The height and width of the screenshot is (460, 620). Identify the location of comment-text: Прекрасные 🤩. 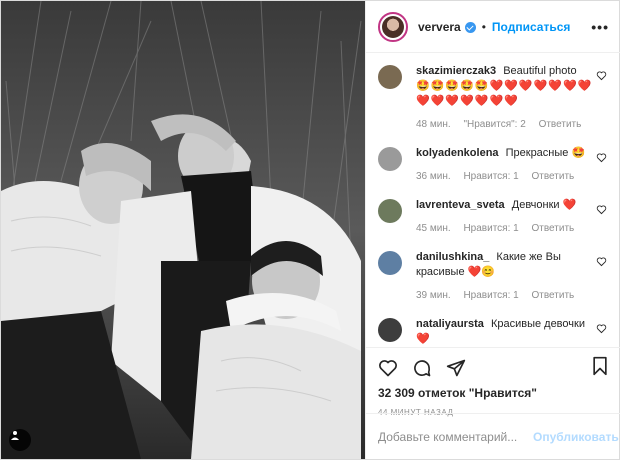
(545, 153).